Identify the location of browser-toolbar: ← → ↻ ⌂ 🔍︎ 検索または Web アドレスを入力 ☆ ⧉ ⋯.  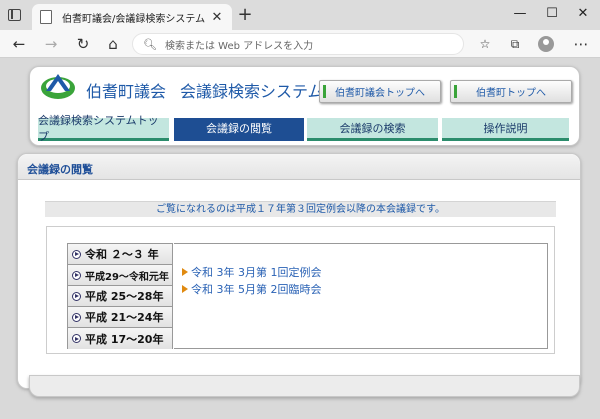
(300, 44).